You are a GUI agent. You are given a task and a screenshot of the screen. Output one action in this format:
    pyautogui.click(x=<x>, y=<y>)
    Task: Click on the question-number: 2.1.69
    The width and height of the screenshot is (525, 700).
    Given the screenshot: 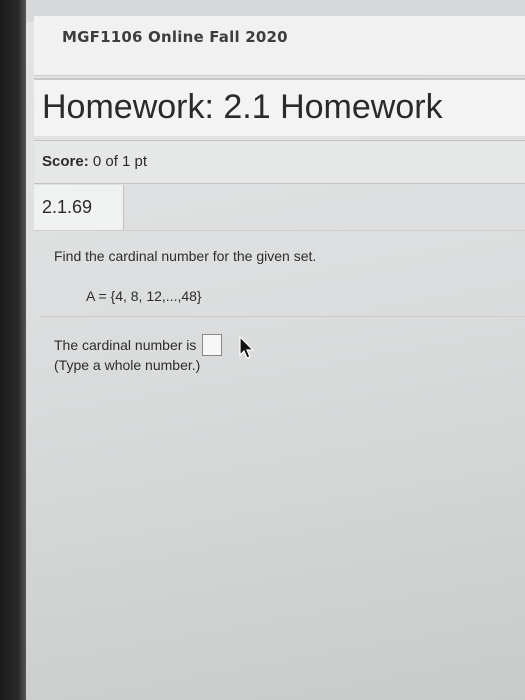 What is the action you would take?
    pyautogui.click(x=67, y=207)
    